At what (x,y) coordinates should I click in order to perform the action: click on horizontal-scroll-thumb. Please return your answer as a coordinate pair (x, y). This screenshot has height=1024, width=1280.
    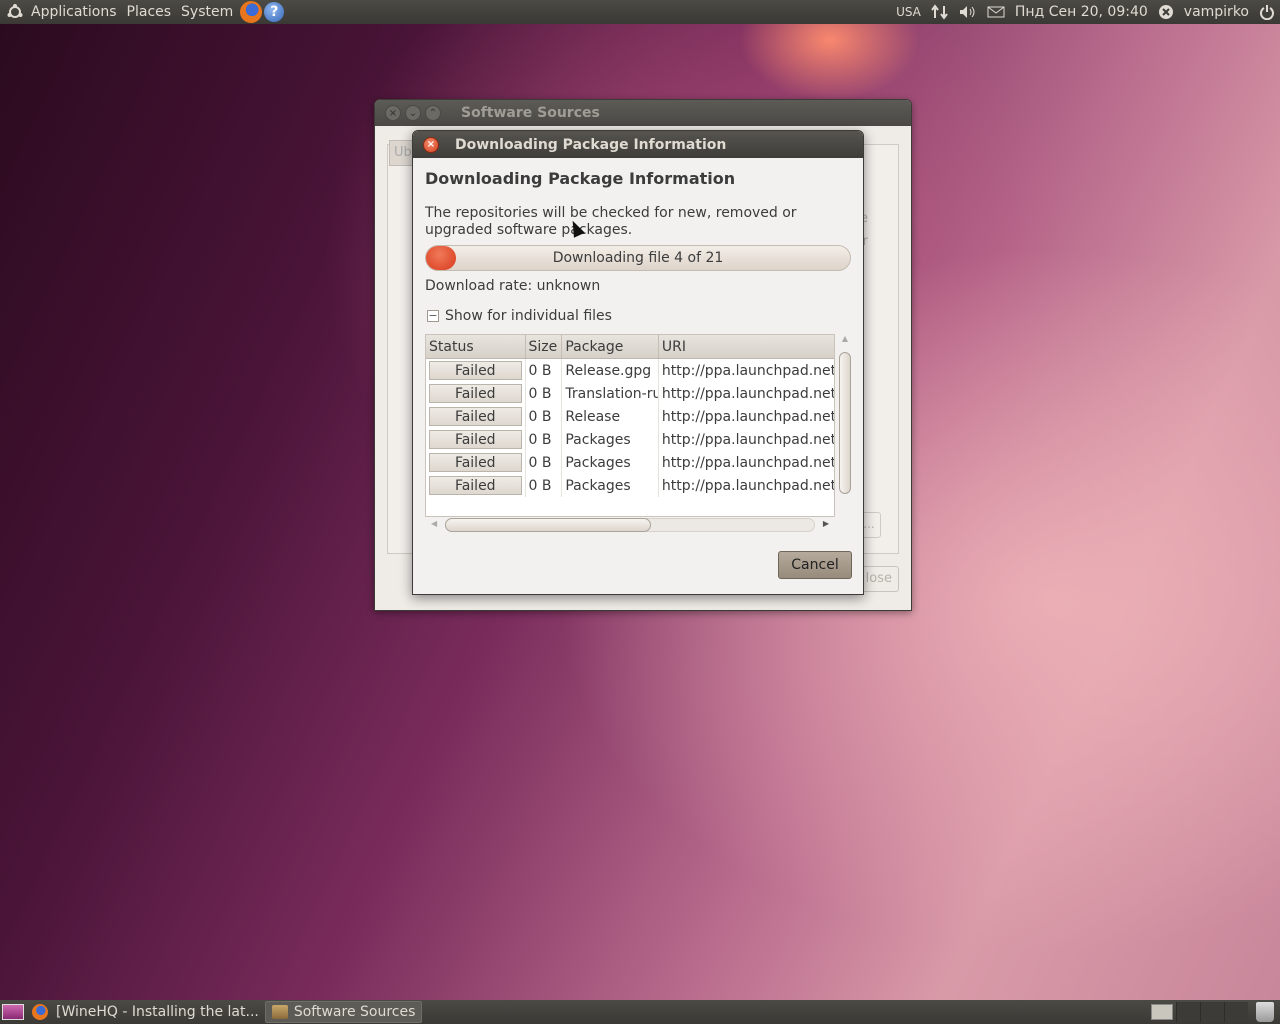
    Looking at the image, I should click on (548, 525).